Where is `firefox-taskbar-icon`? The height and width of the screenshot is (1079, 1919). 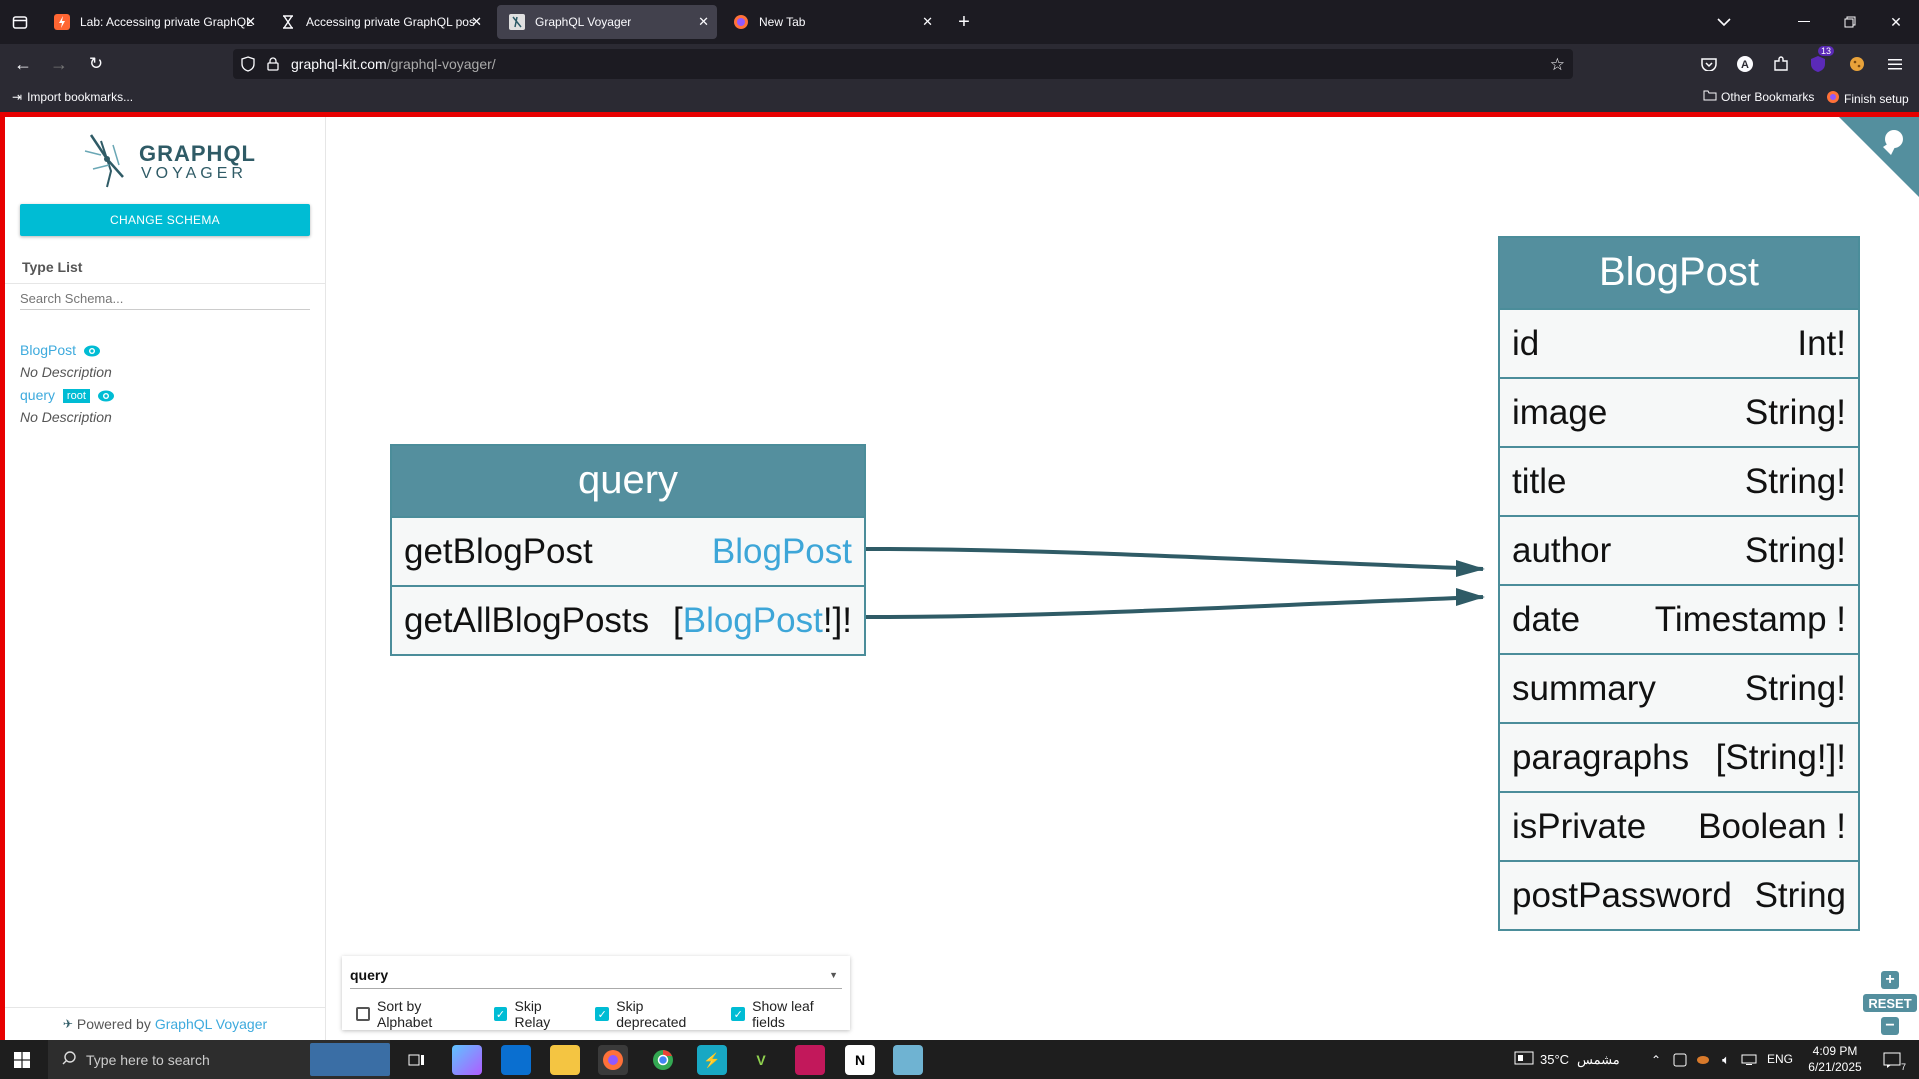
firefox-taskbar-icon is located at coordinates (613, 1060).